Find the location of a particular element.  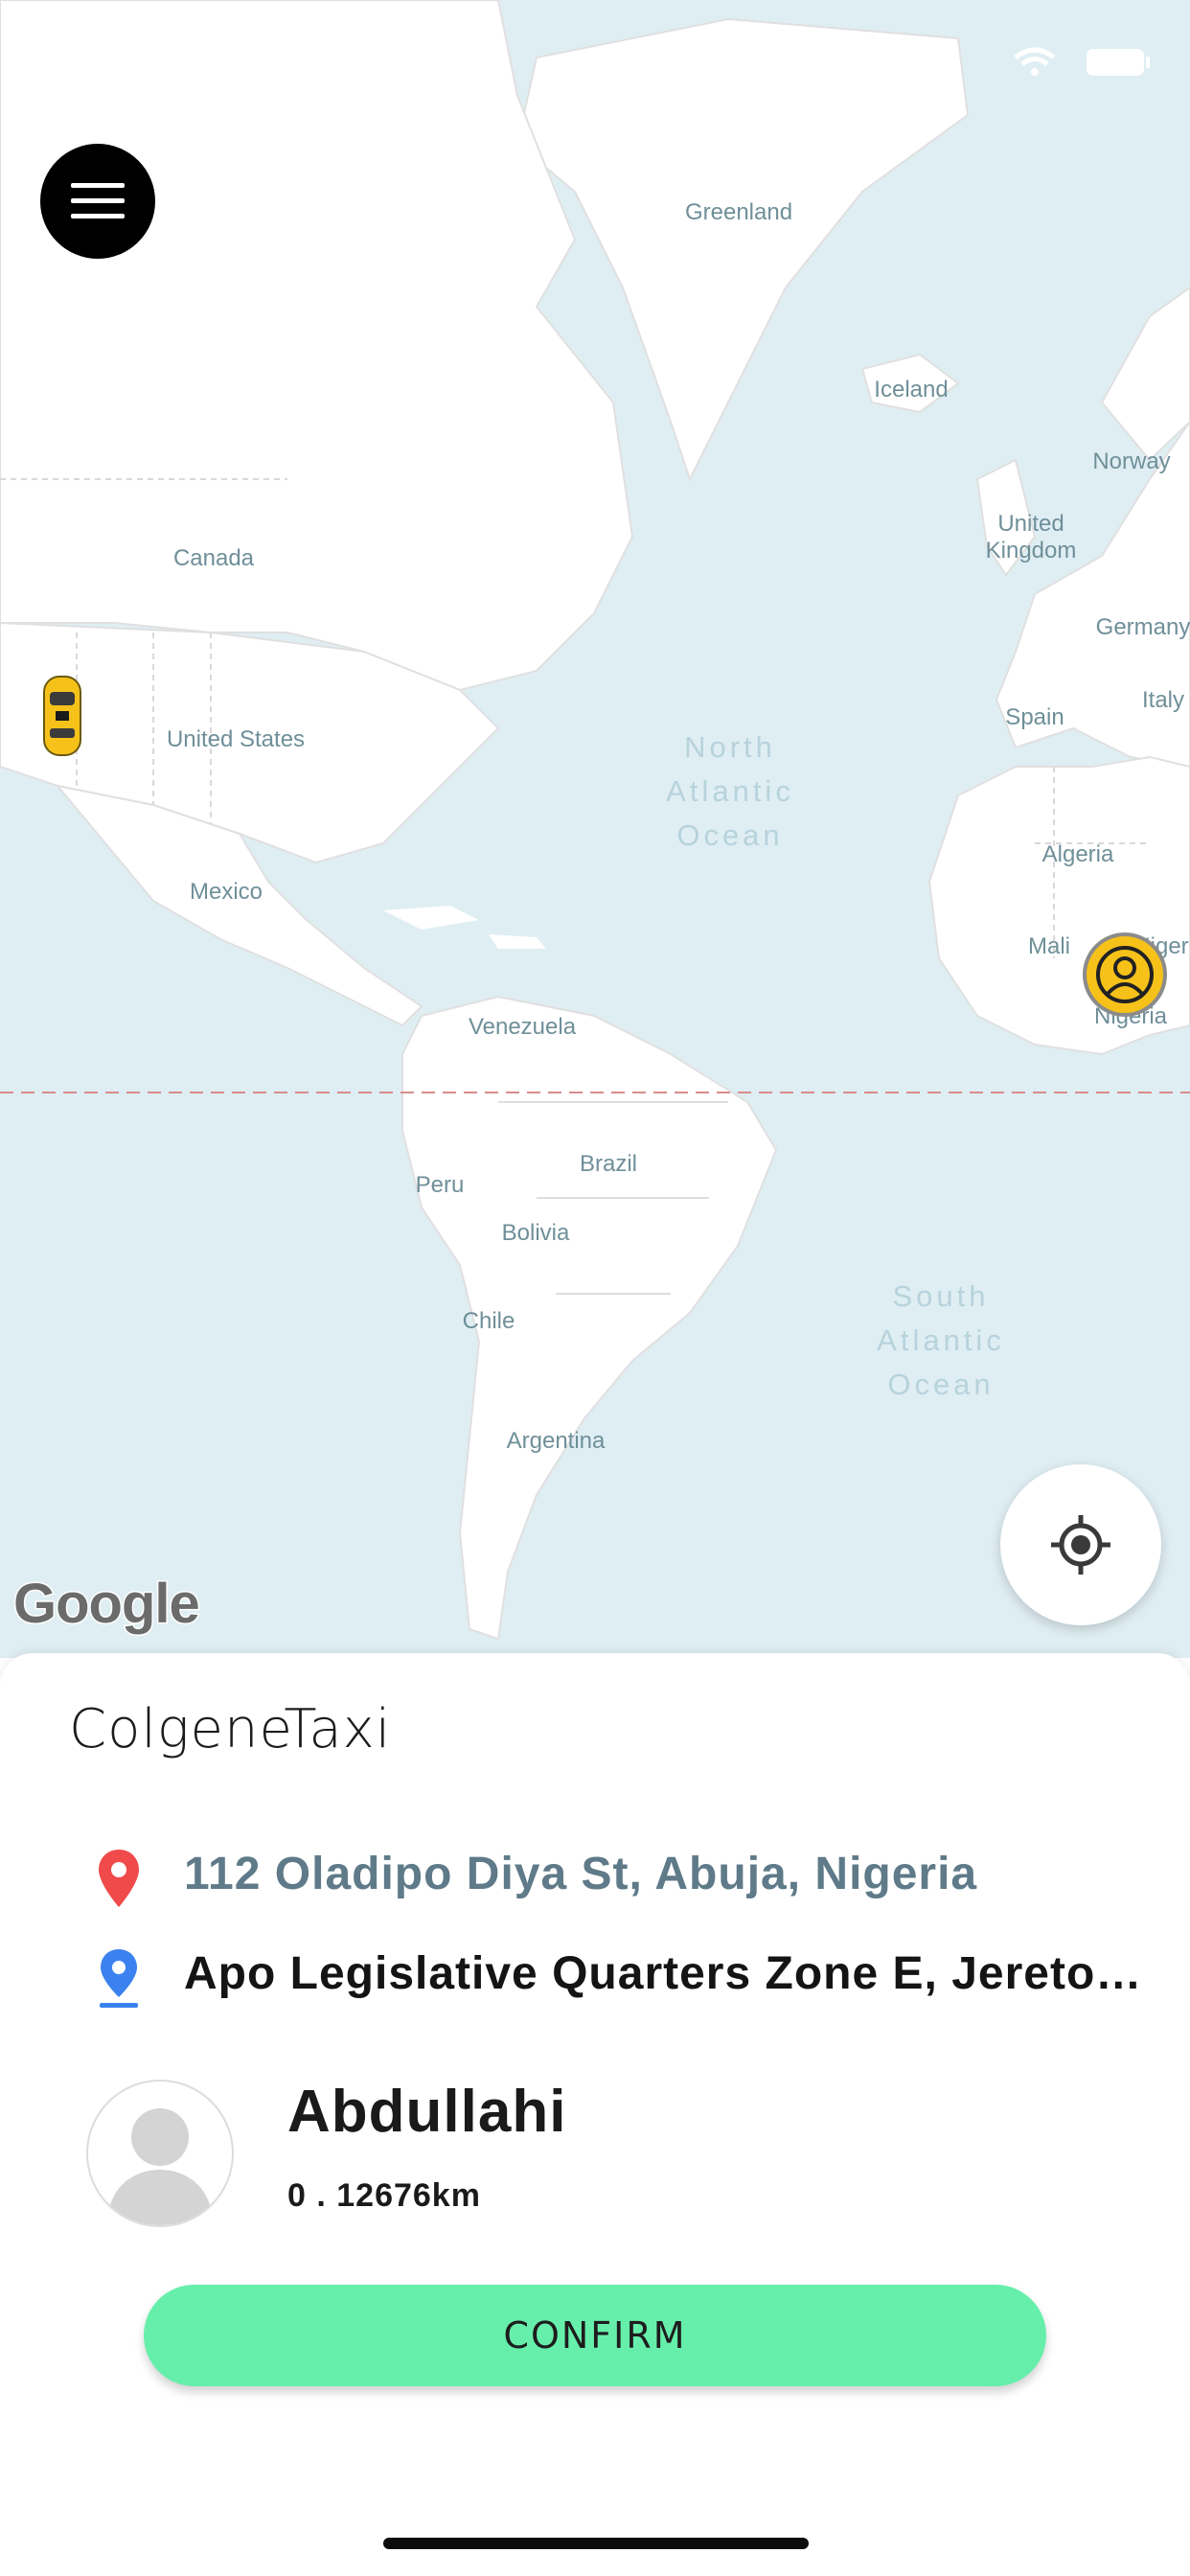

red-pin-icon is located at coordinates (119, 1878).